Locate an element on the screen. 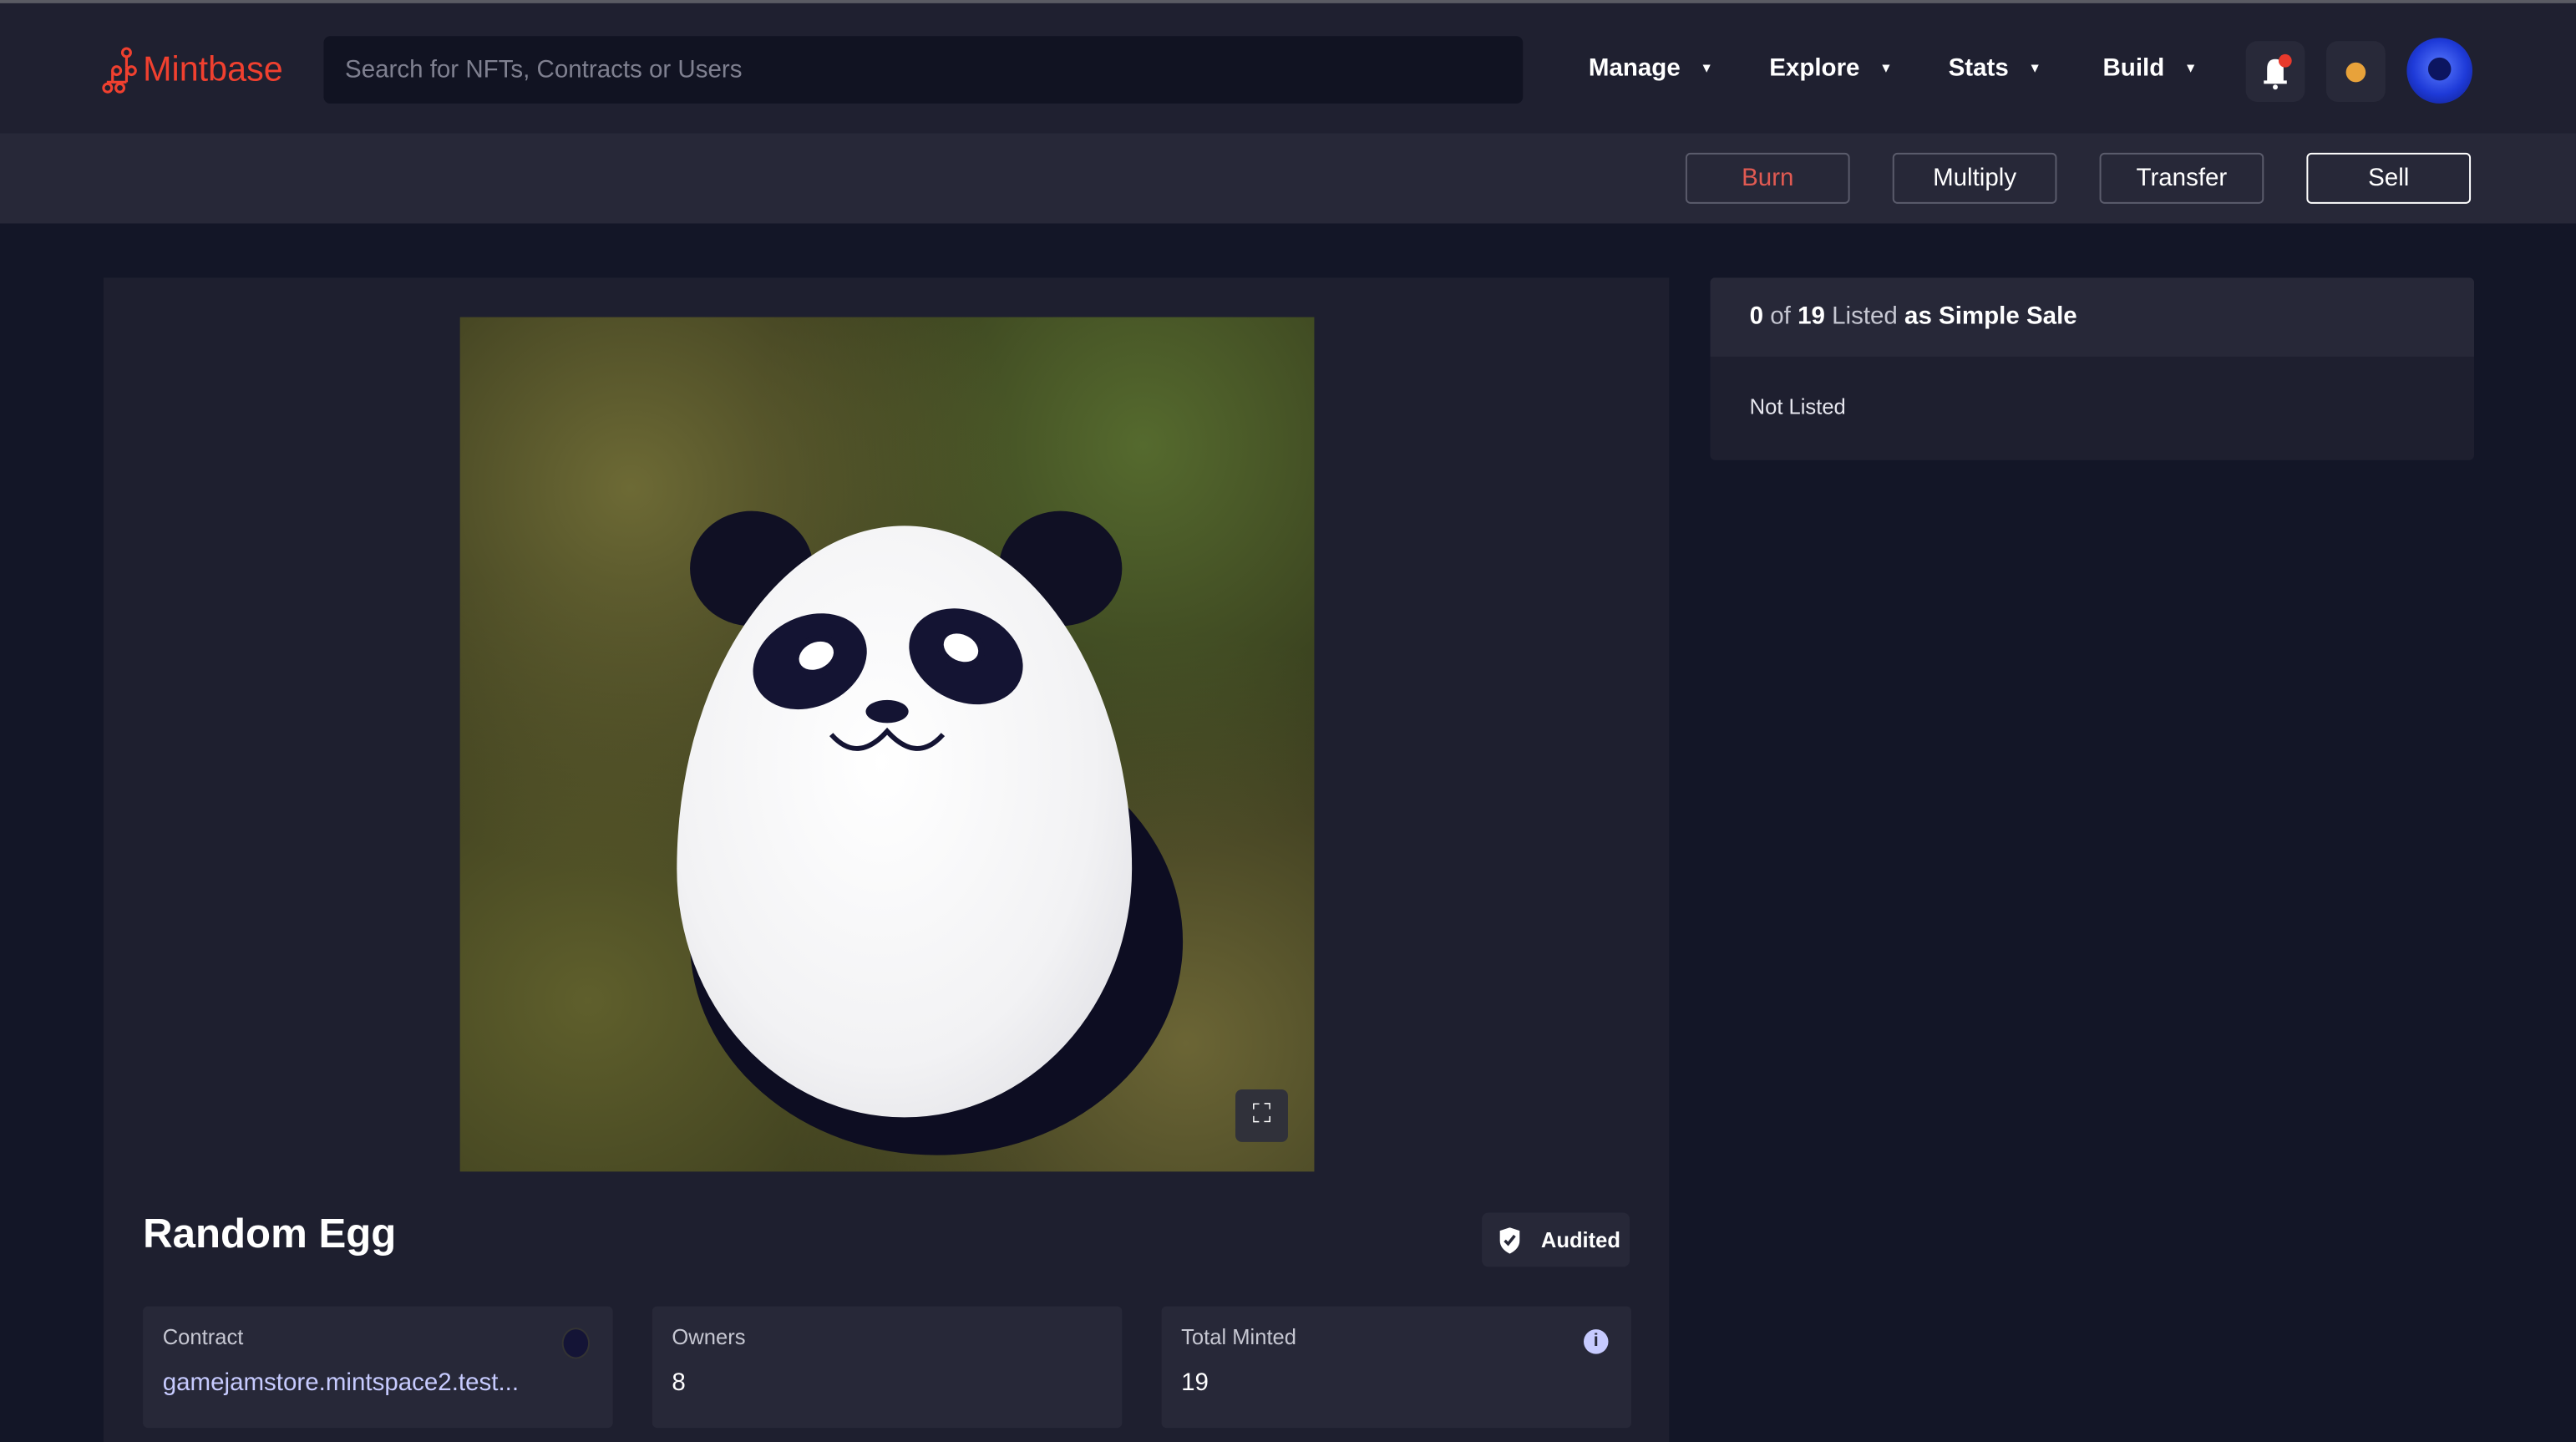 This screenshot has height=1442, width=2576. menu-label: Explore is located at coordinates (1814, 68).